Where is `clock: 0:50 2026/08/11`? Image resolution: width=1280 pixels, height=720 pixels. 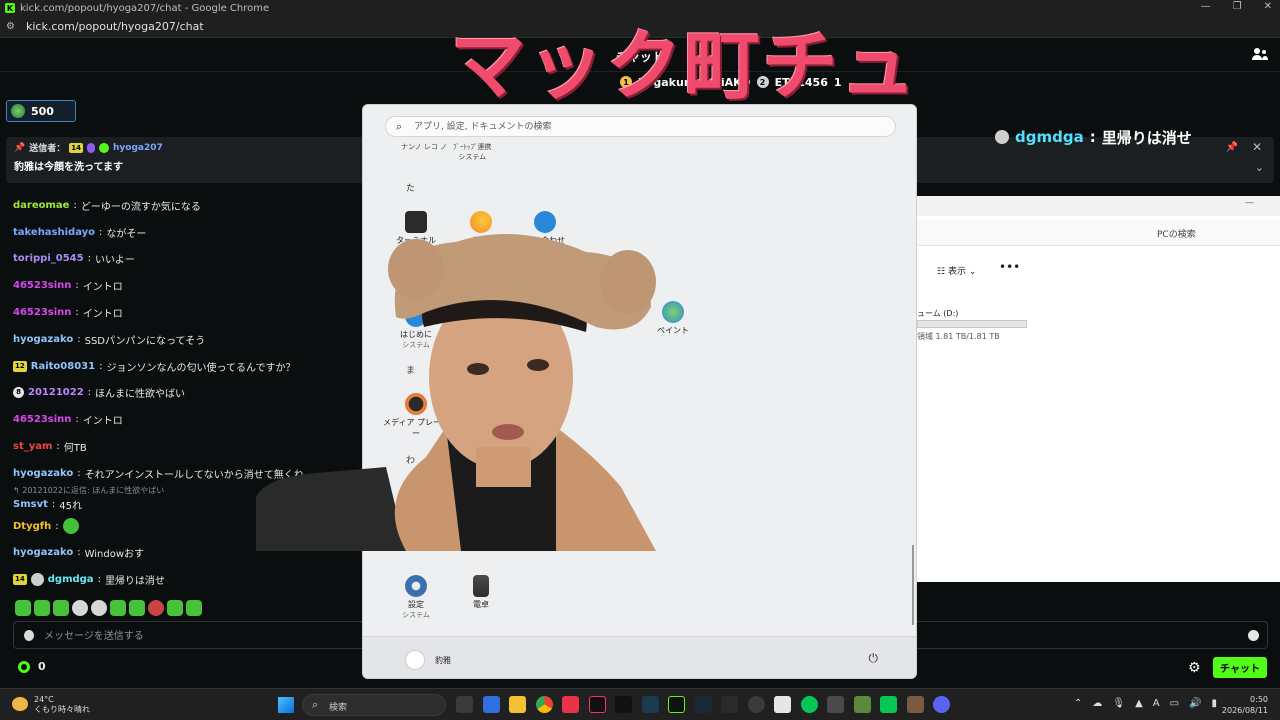 clock: 0:50 2026/08/11 is located at coordinates (1245, 705).